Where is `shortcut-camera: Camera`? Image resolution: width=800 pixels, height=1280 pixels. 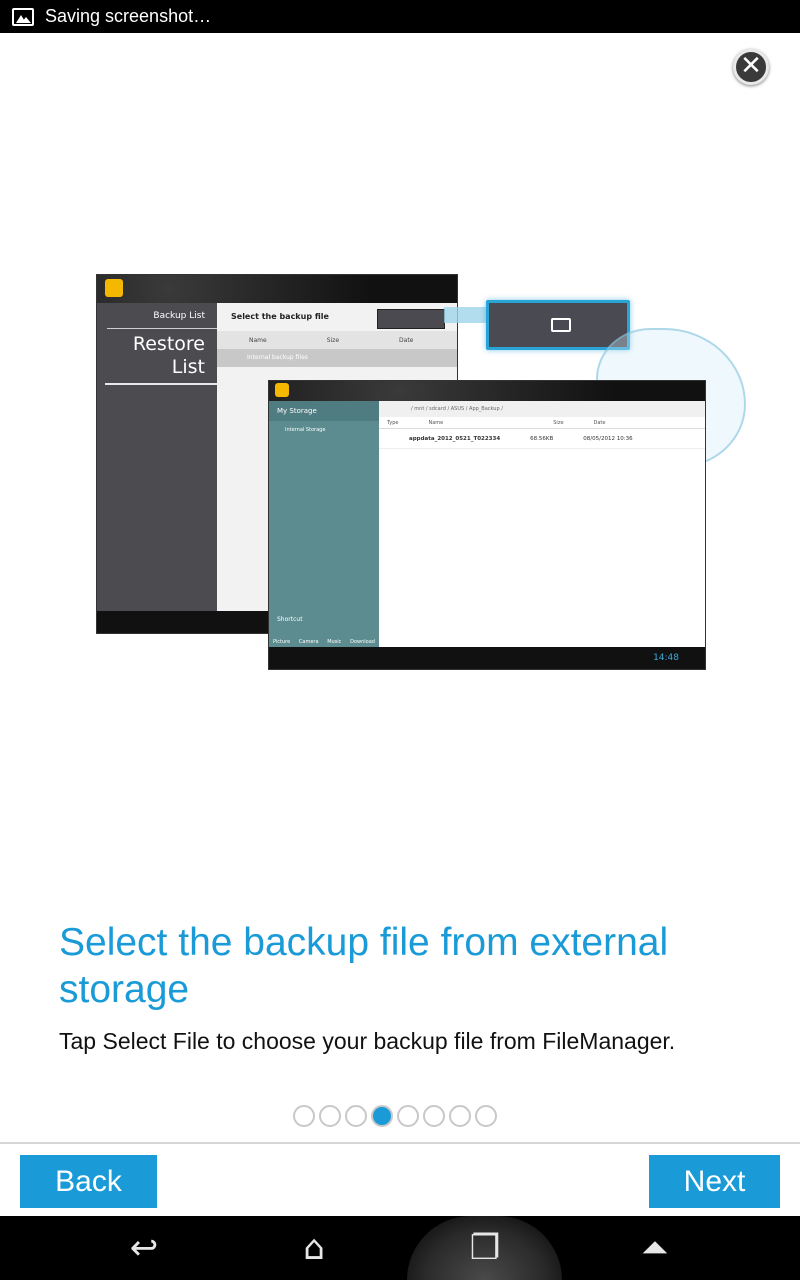
shortcut-camera: Camera is located at coordinates (308, 642).